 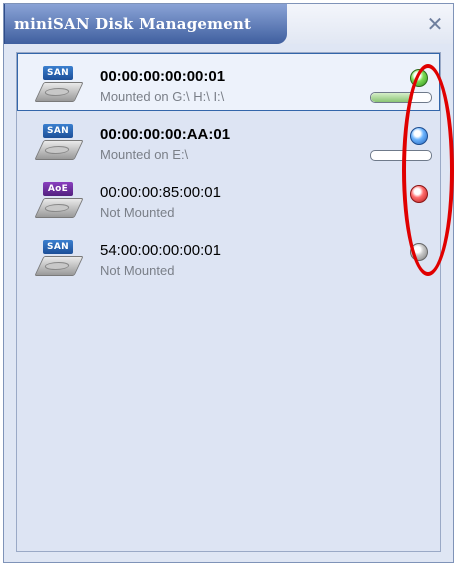 I want to click on usage-progress-fill, so click(x=392, y=97).